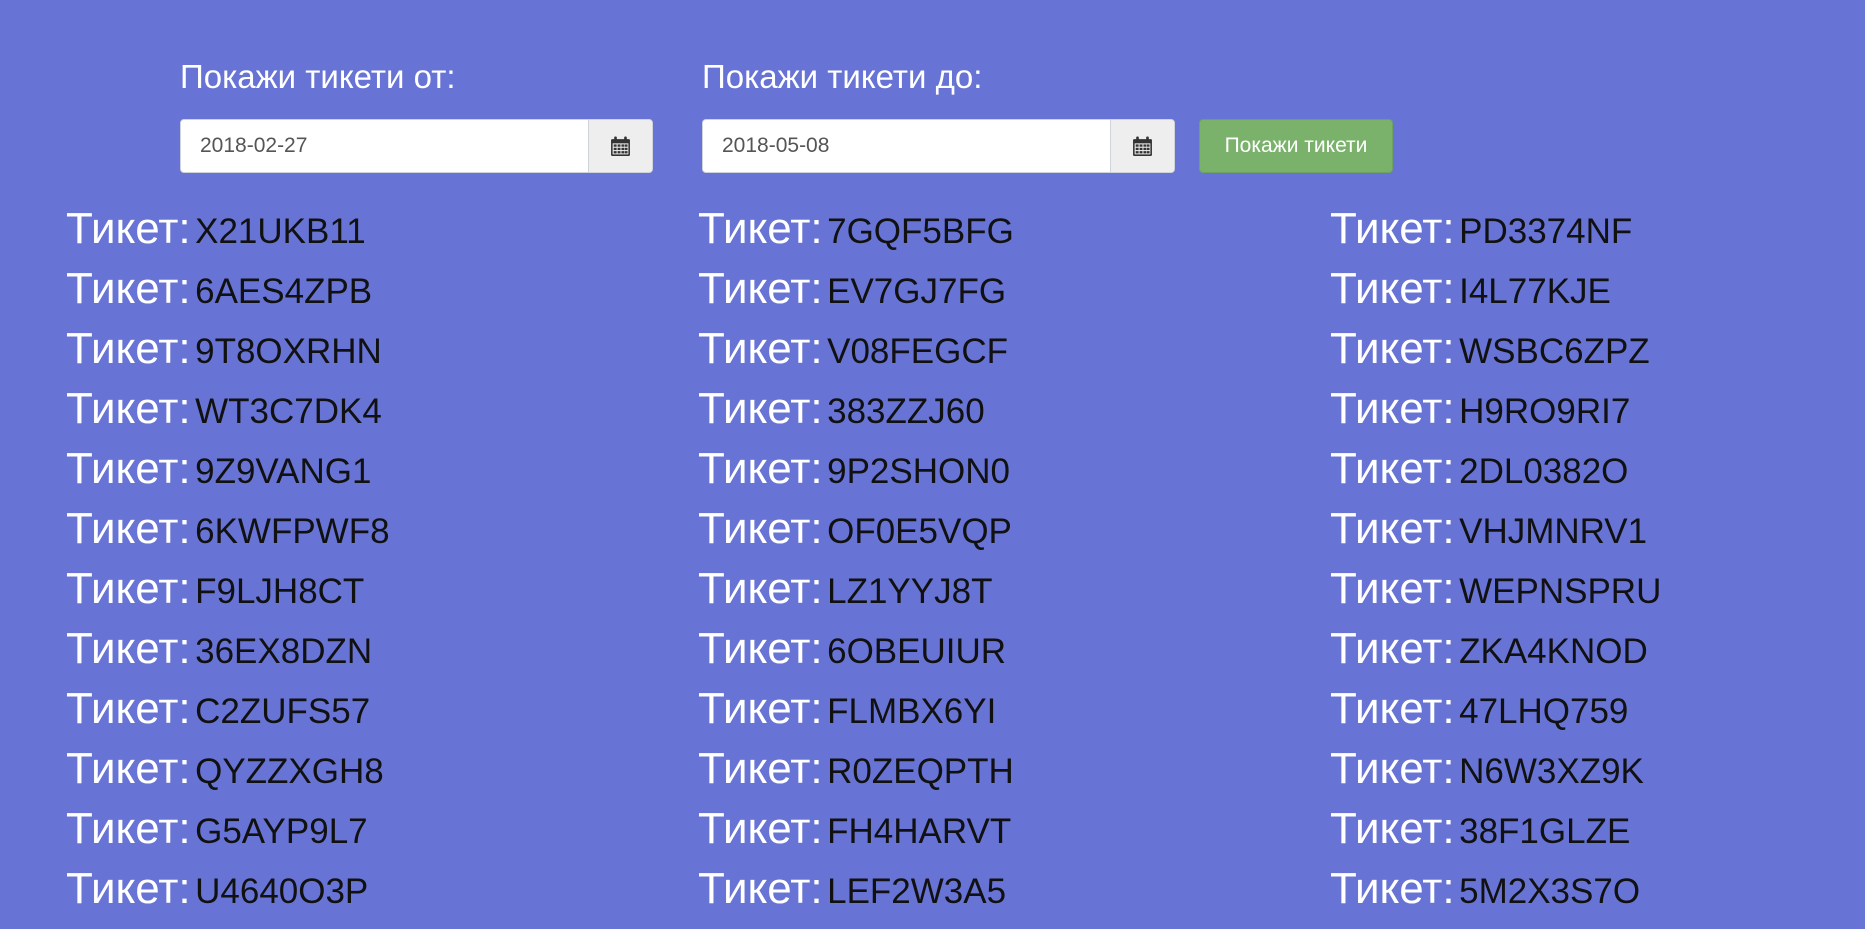 The height and width of the screenshot is (929, 1865). I want to click on ticket-item: Тикет: R0ZEQPTH, so click(856, 769).